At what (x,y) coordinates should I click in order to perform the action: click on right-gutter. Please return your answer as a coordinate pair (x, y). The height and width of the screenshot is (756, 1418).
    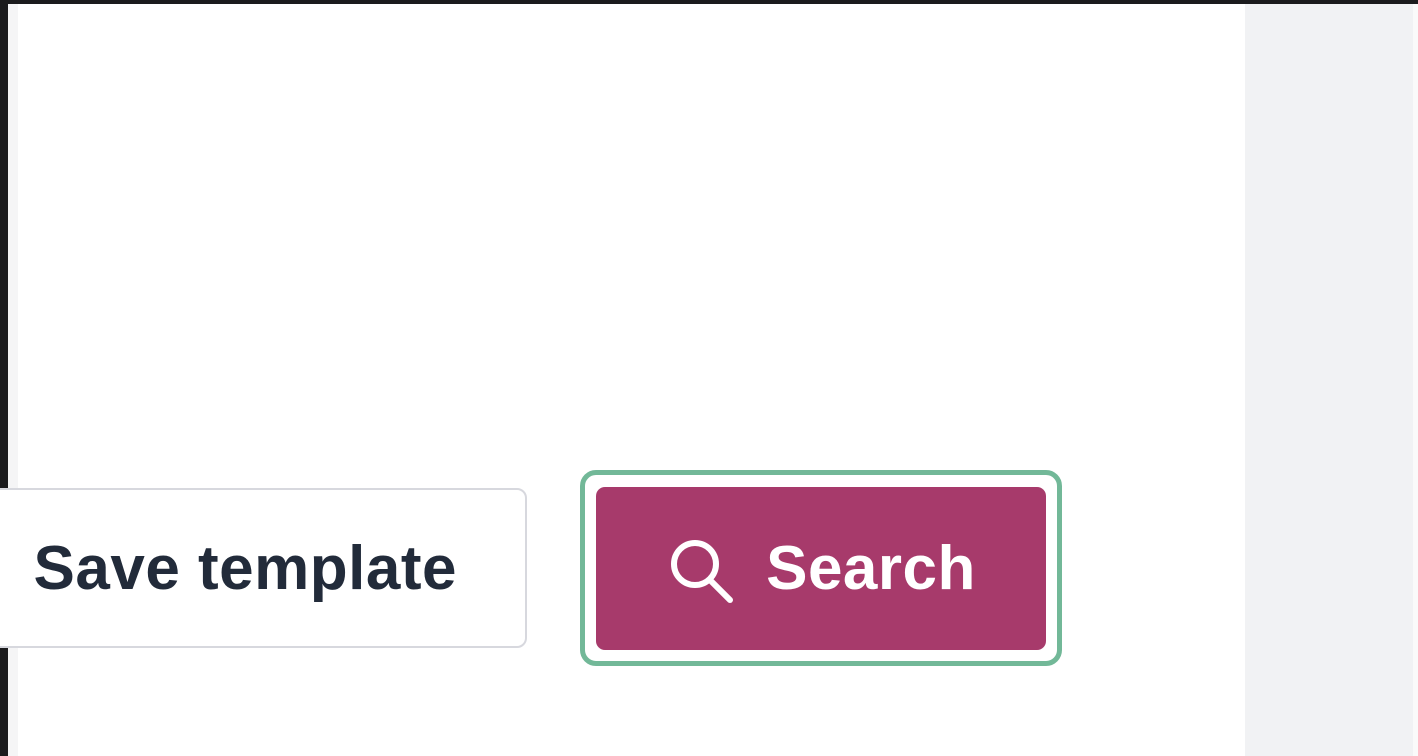
    Looking at the image, I should click on (1329, 380).